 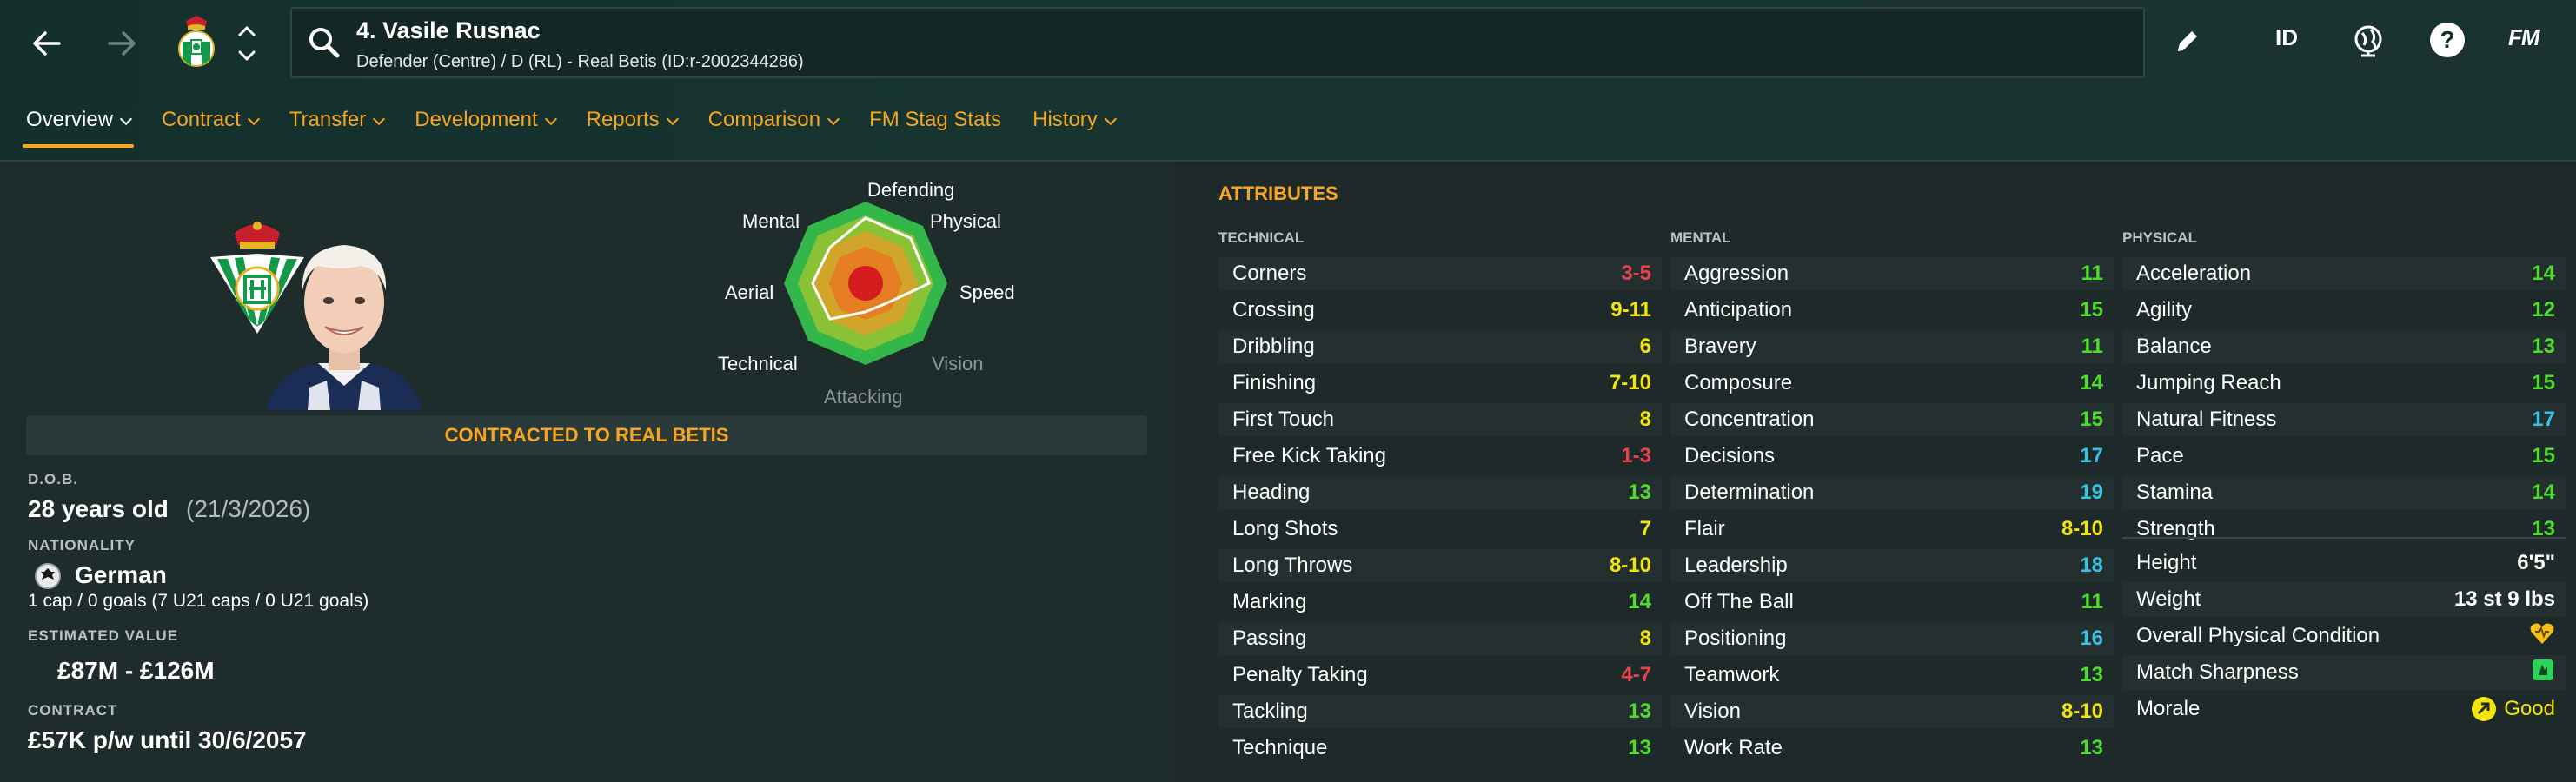 I want to click on chevron-down-icon, so click(x=1110, y=119).